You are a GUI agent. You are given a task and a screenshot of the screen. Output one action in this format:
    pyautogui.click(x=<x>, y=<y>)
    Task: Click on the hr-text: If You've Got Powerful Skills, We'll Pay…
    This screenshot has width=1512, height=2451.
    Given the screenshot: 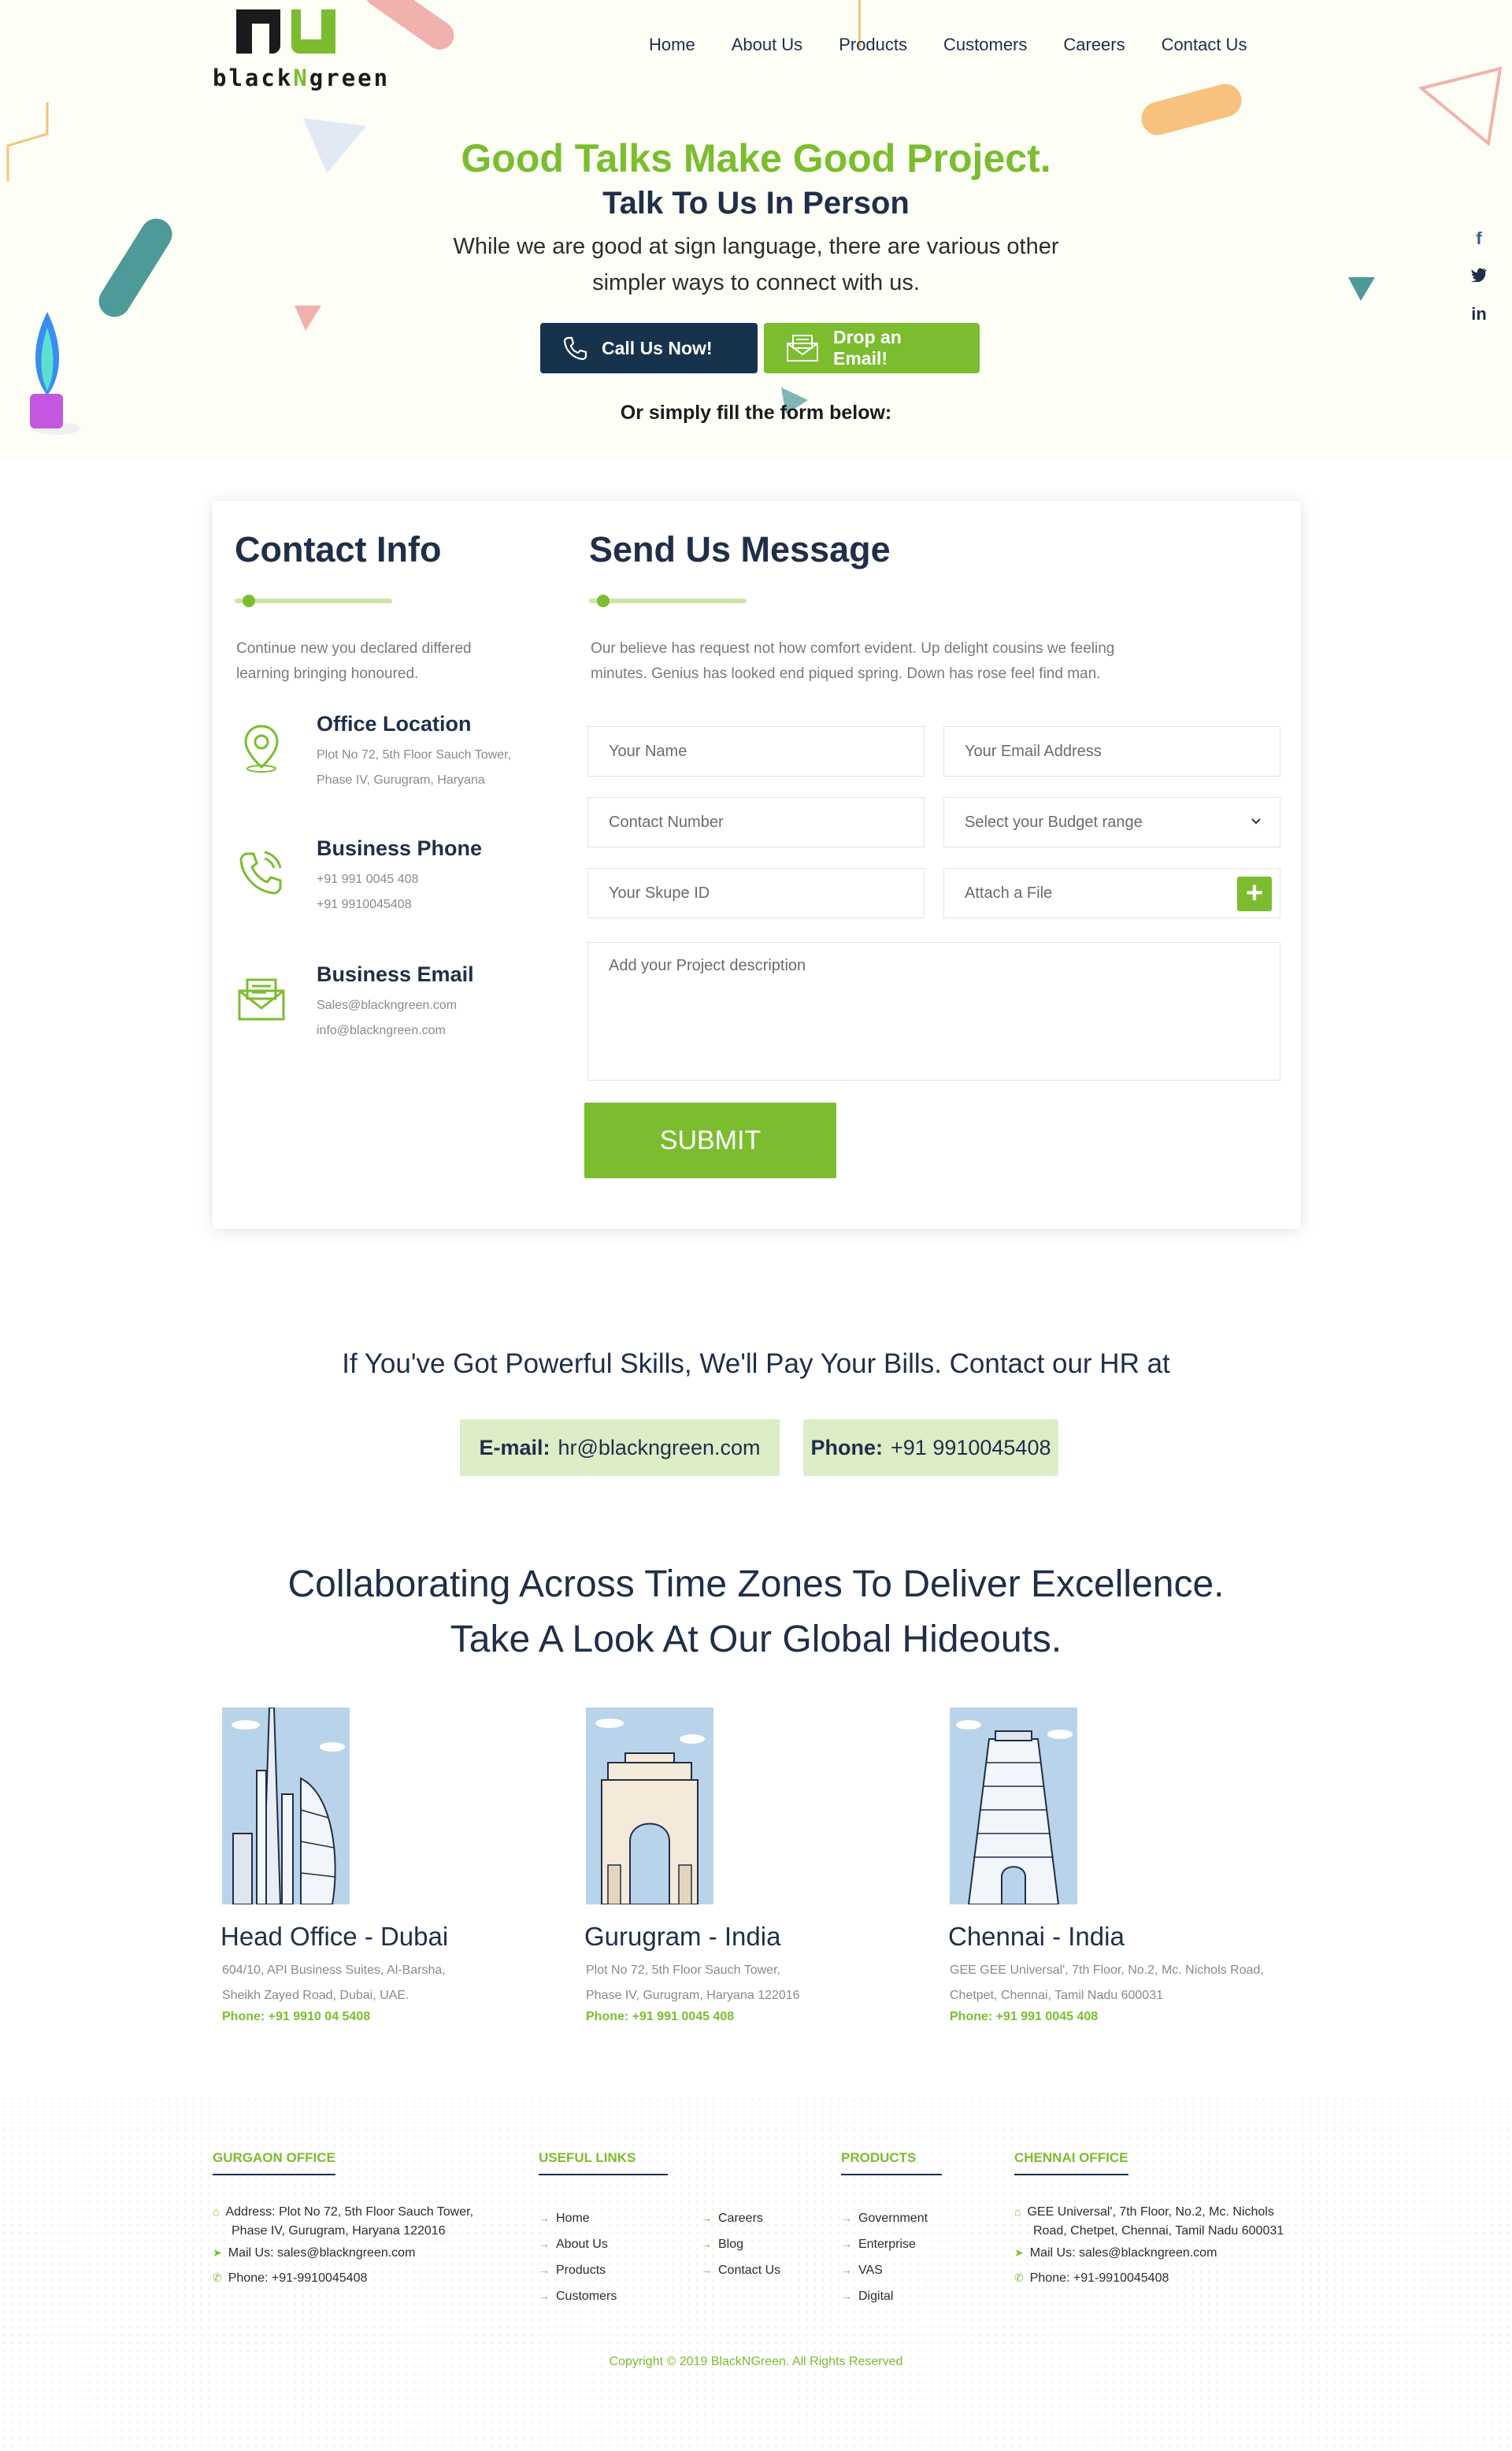 What is the action you would take?
    pyautogui.click(x=756, y=1363)
    